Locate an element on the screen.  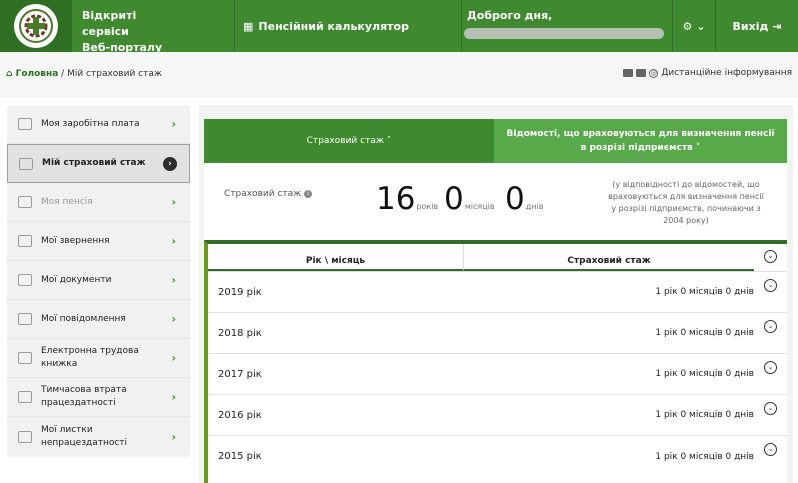
sidebar-item-temporary-disability: Тимчасова втрата працездатності › is located at coordinates (98, 397).